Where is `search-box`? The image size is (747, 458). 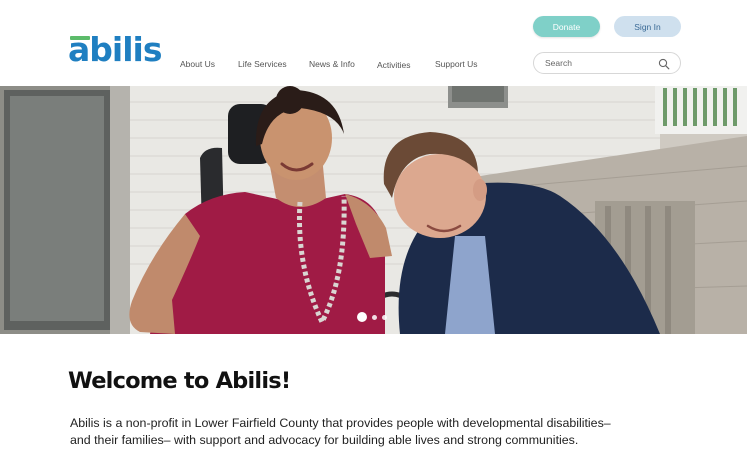 search-box is located at coordinates (607, 63).